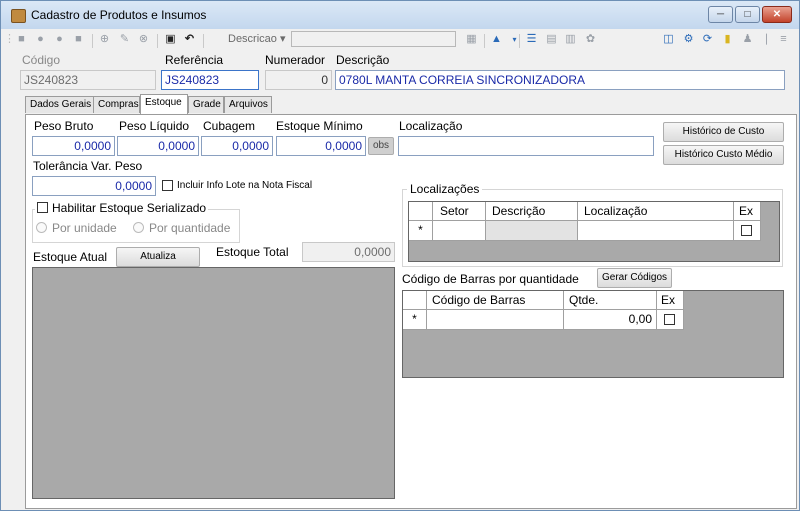 The height and width of the screenshot is (511, 800). Describe the element at coordinates (59, 39) in the screenshot. I see `next-record-icon: ●` at that location.